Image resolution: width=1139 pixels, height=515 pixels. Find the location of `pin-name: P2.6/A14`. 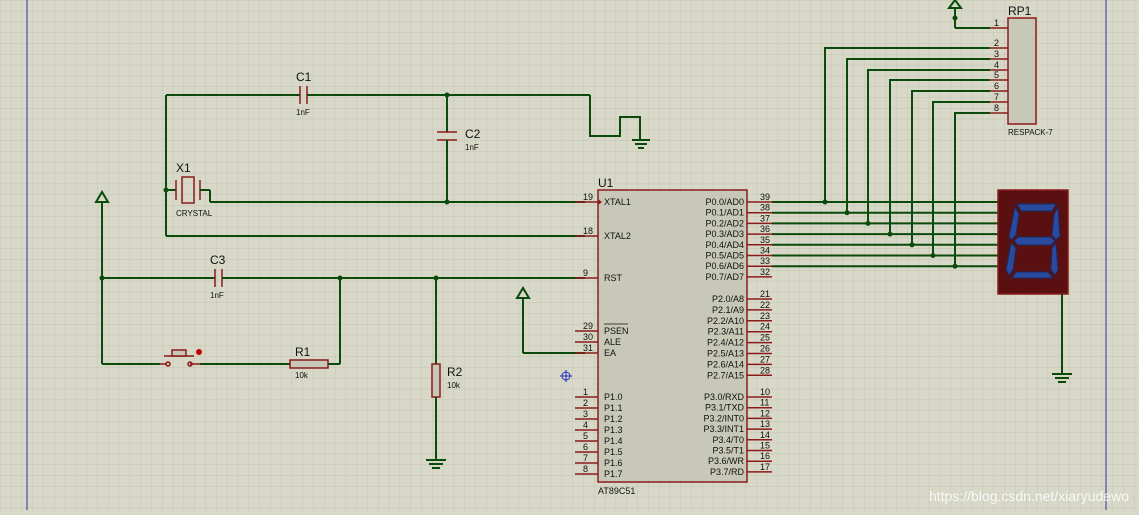

pin-name: P2.6/A14 is located at coordinates (725, 364).